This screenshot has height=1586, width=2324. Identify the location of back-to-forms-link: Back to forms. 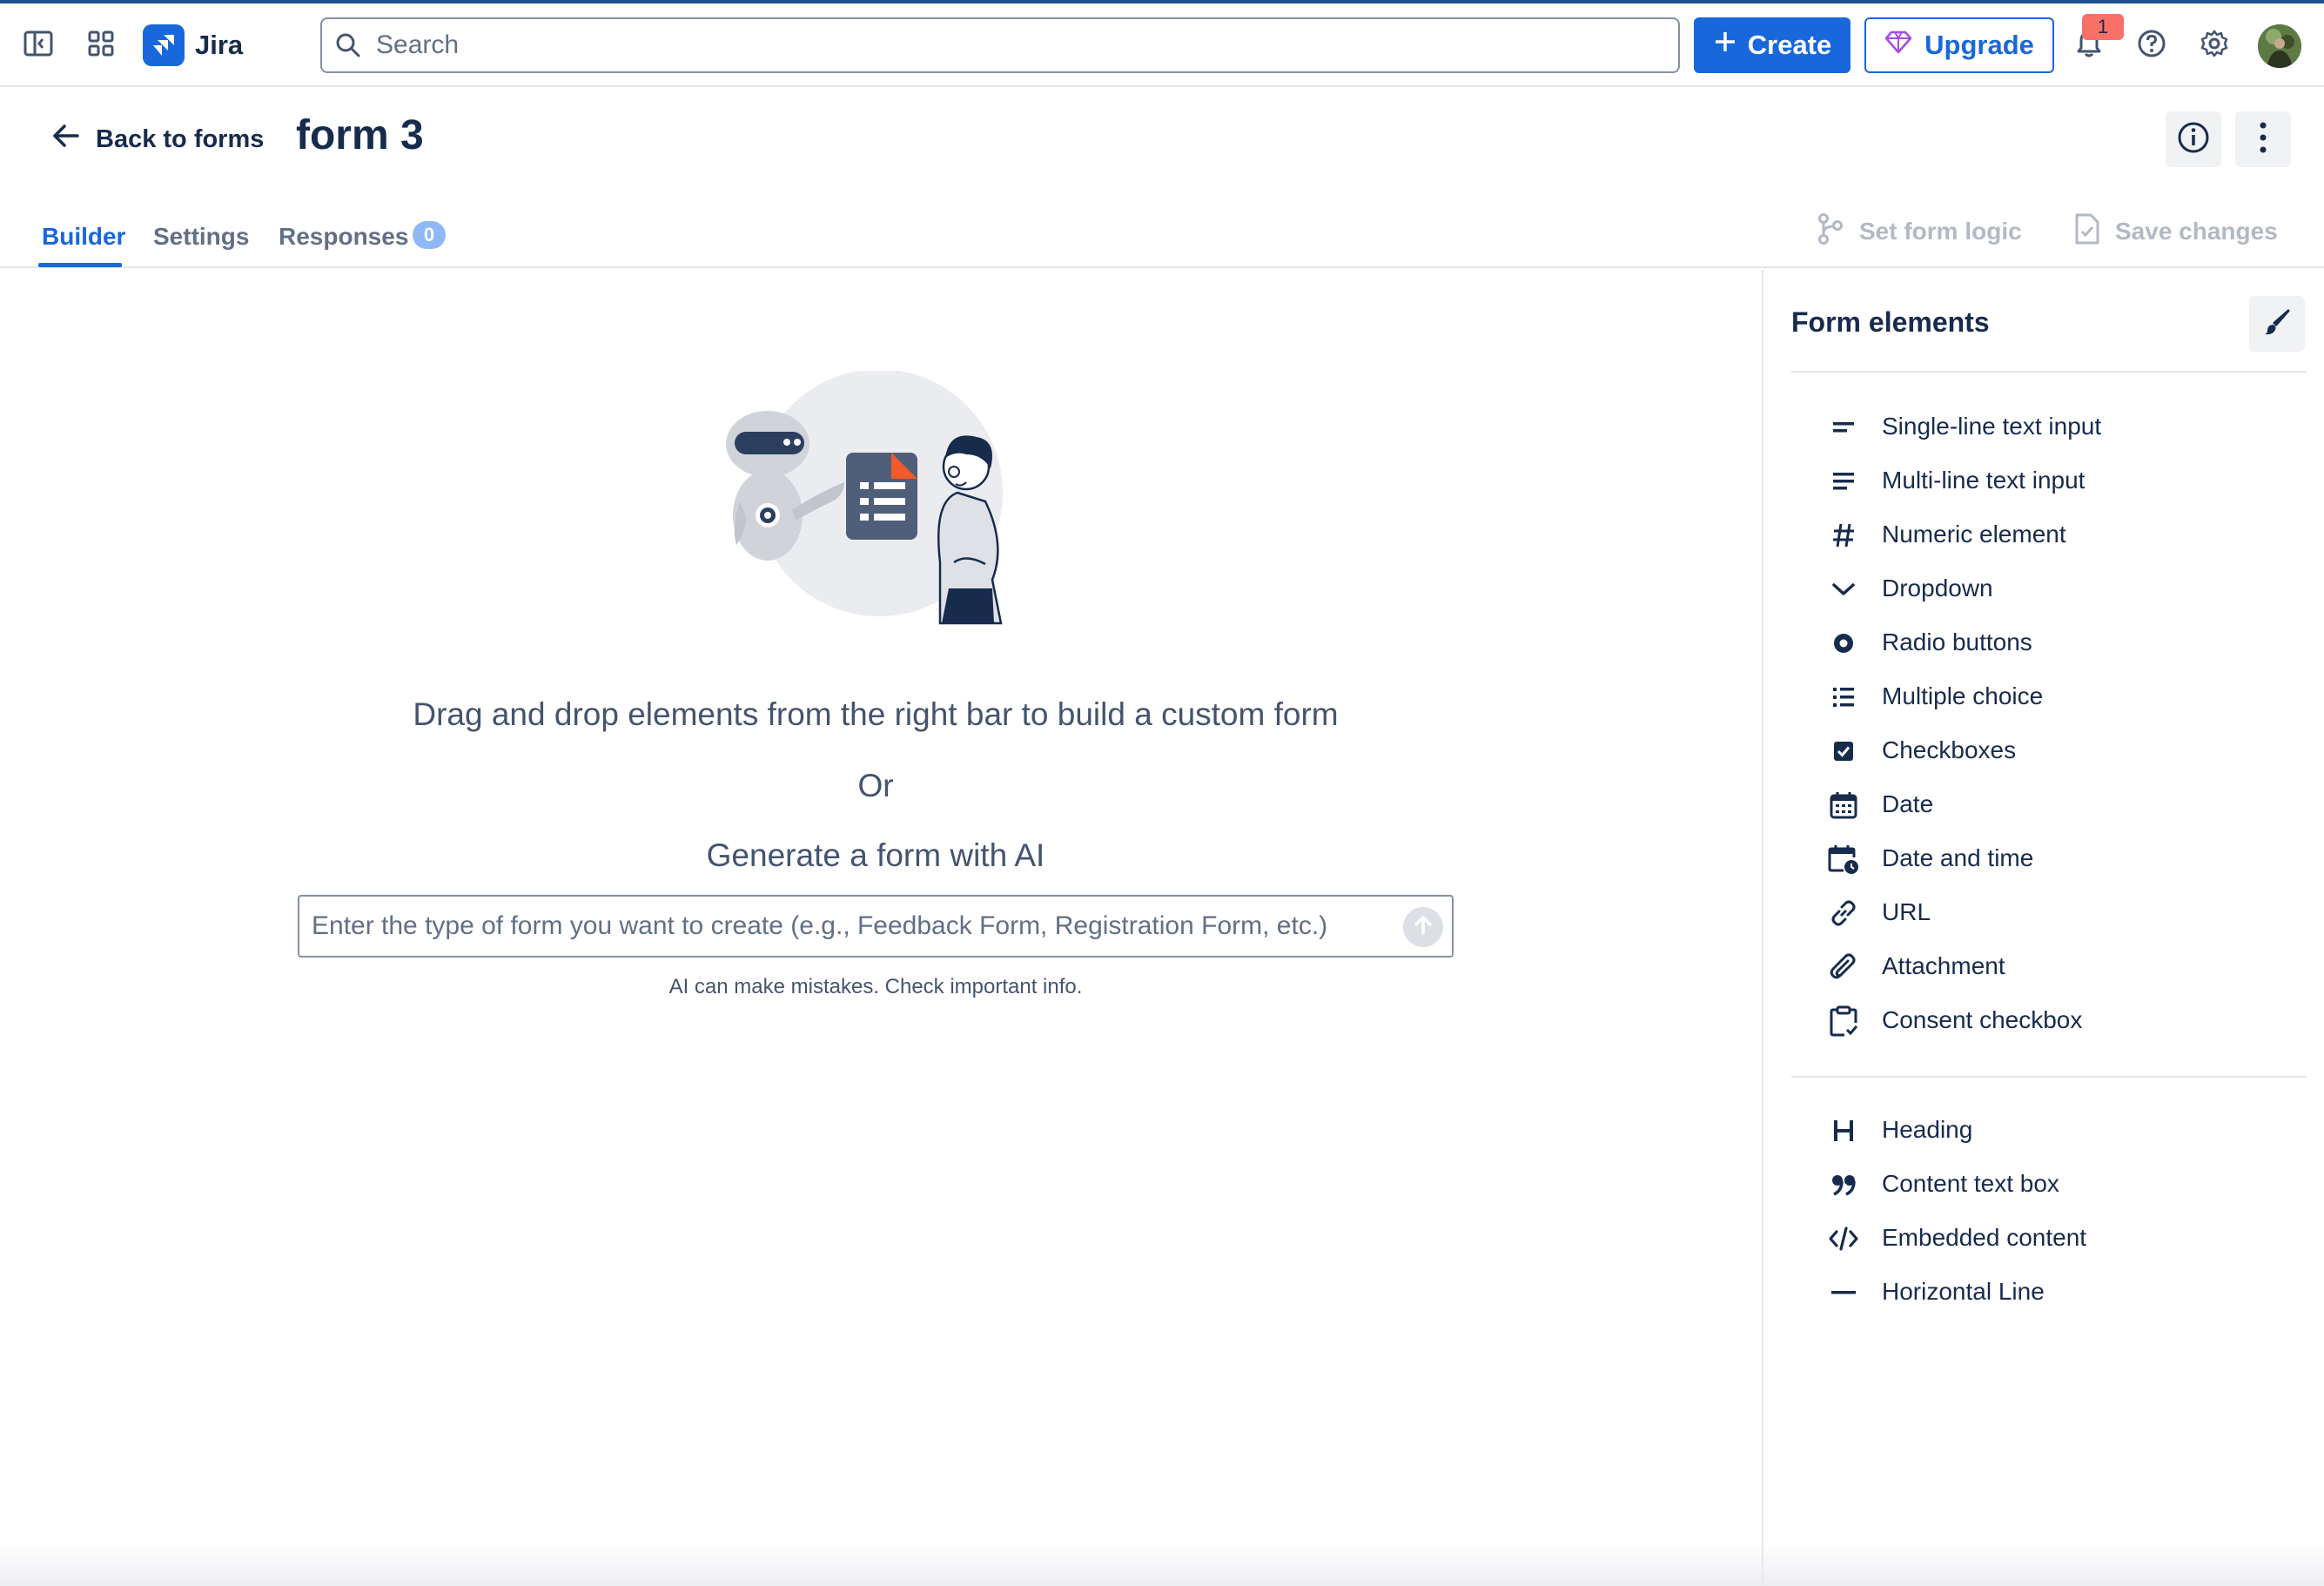
(157, 139).